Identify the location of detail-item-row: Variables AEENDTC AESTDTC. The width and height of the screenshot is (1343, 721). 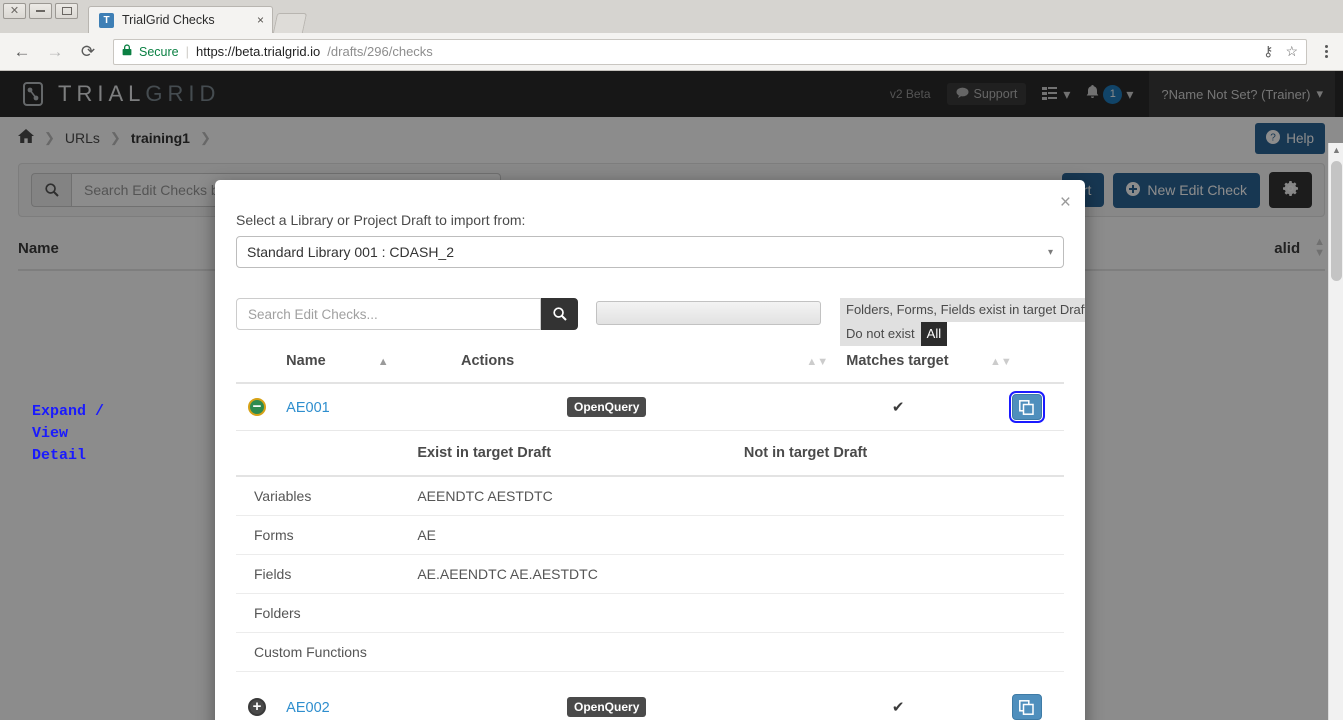
(650, 496).